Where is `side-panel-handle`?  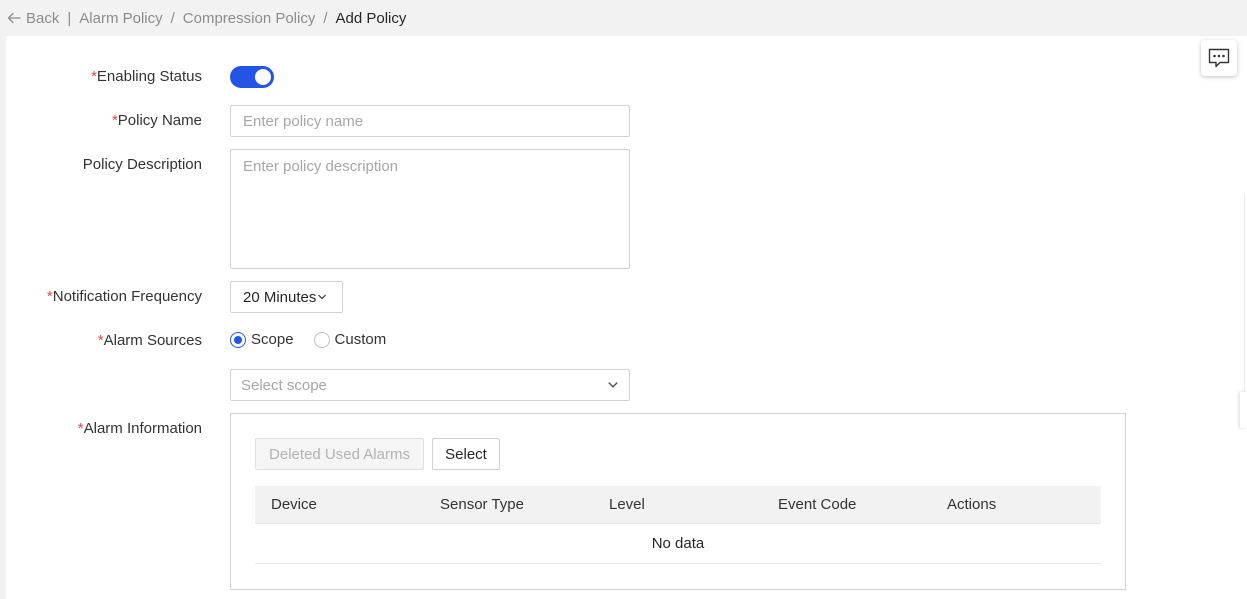
side-panel-handle is located at coordinates (1243, 410).